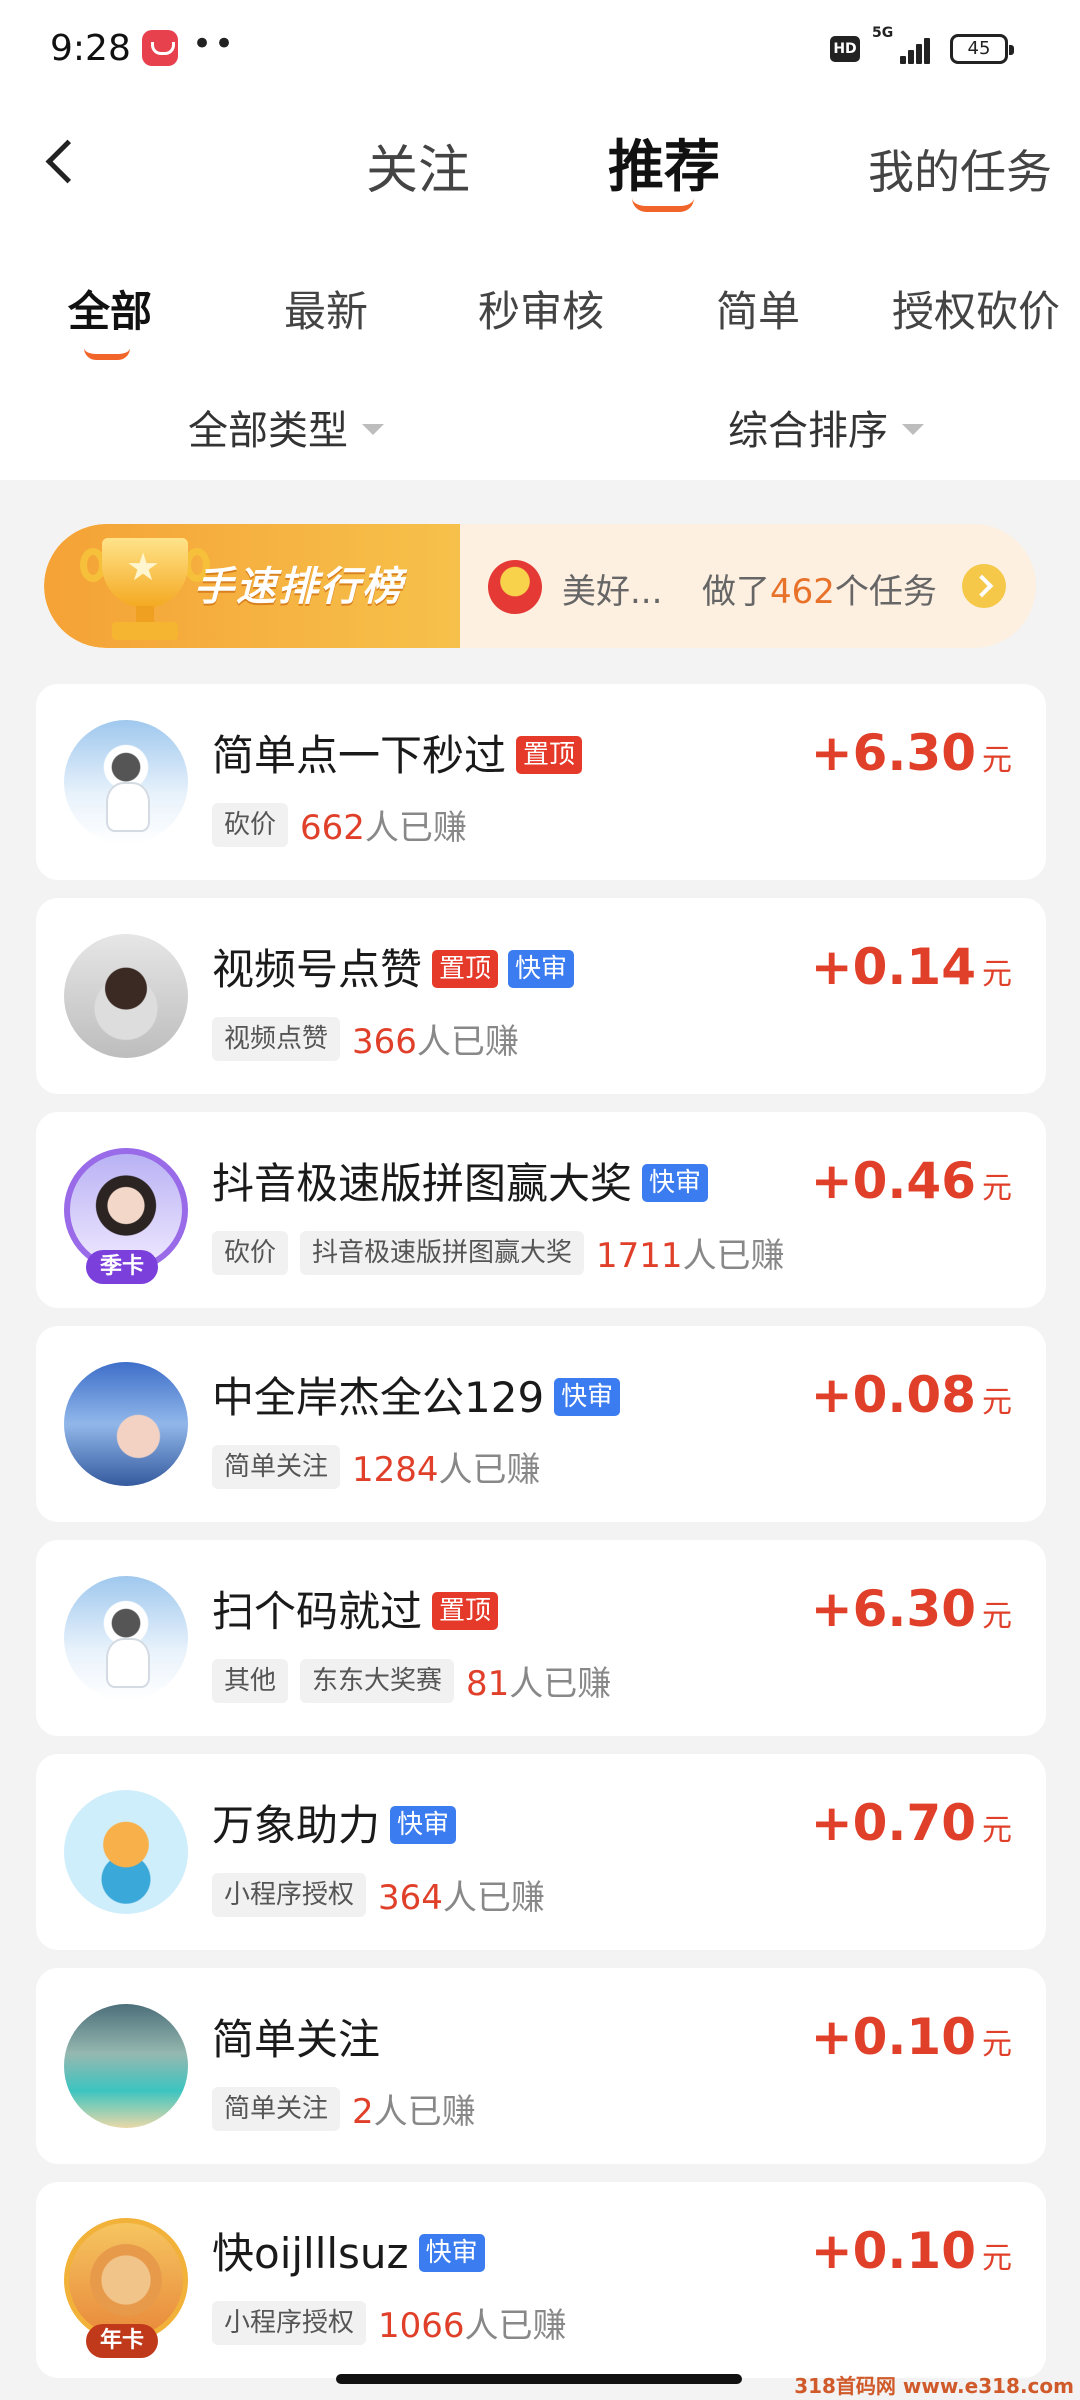 The width and height of the screenshot is (1080, 2400). Describe the element at coordinates (982, 49) in the screenshot. I see `battery-icon: 45` at that location.